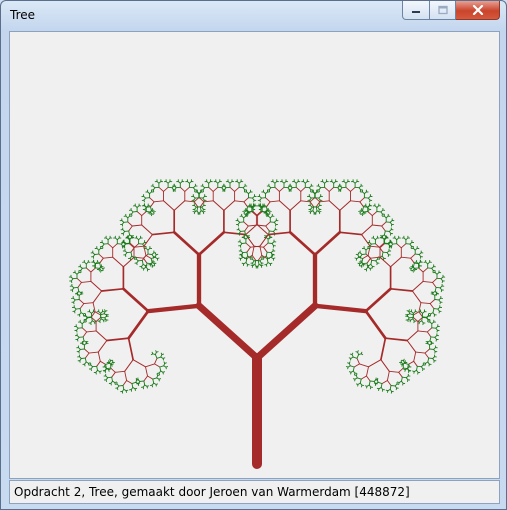  Describe the element at coordinates (416, 10) in the screenshot. I see `minimize-button` at that location.